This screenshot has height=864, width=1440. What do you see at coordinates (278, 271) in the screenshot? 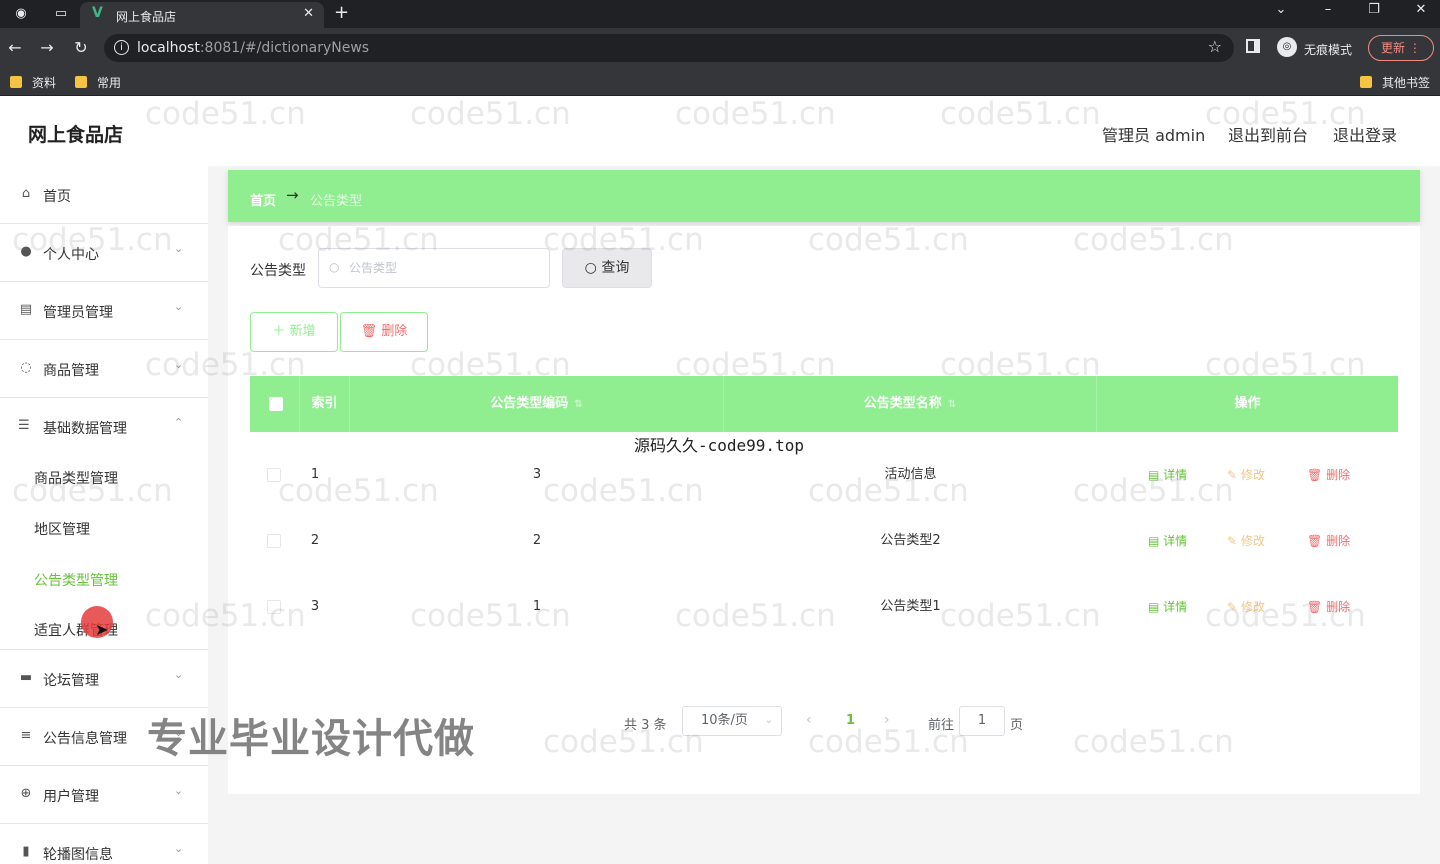
I see `search-label: 公告类型` at bounding box center [278, 271].